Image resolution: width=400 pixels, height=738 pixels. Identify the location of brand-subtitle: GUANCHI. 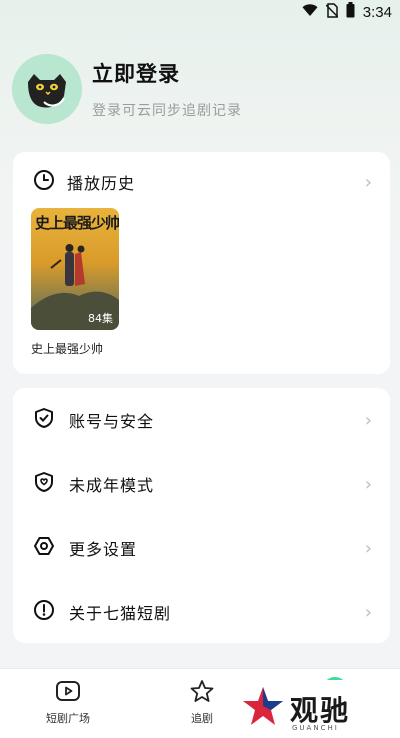
(315, 728).